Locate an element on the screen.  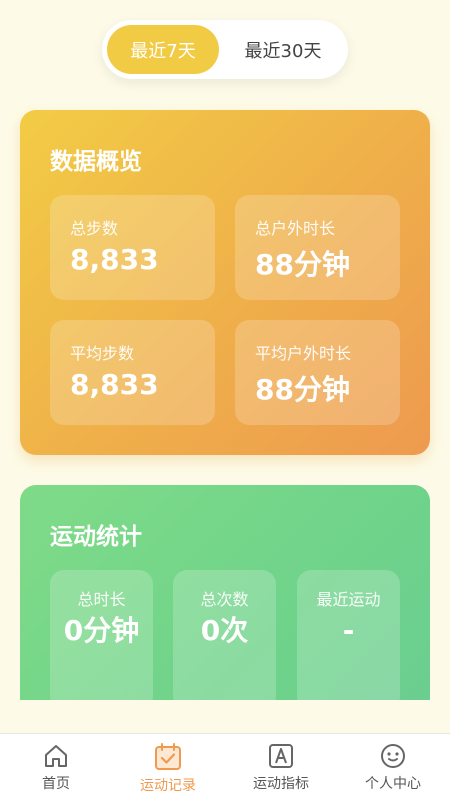
scroll-clip-area is located at coordinates (225, 716).